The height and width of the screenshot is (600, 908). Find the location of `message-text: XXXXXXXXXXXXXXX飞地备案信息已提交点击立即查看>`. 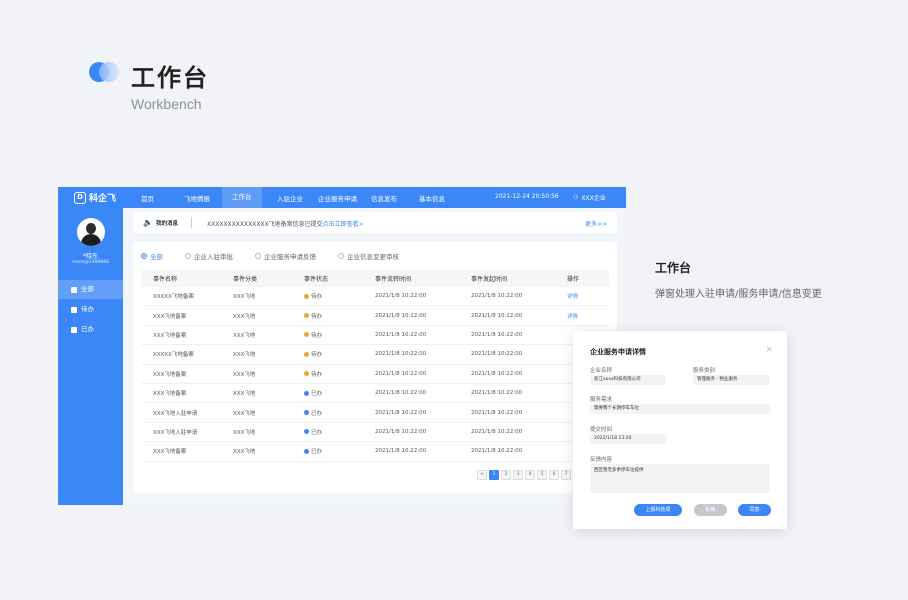

message-text: XXXXXXXXXXXXXXX飞地备案信息已提交点击立即查看> is located at coordinates (285, 224).